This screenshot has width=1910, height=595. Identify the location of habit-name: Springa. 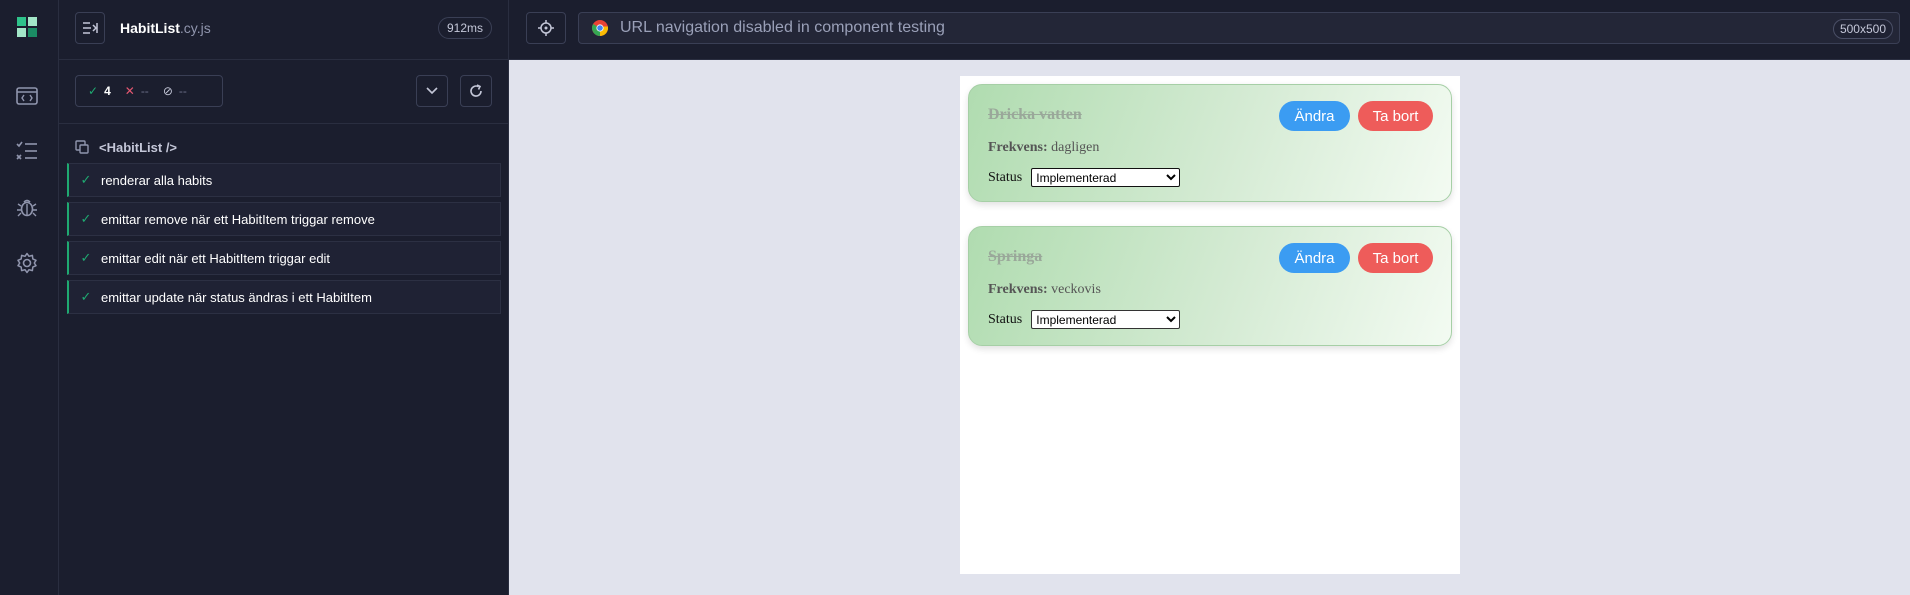
(1015, 256).